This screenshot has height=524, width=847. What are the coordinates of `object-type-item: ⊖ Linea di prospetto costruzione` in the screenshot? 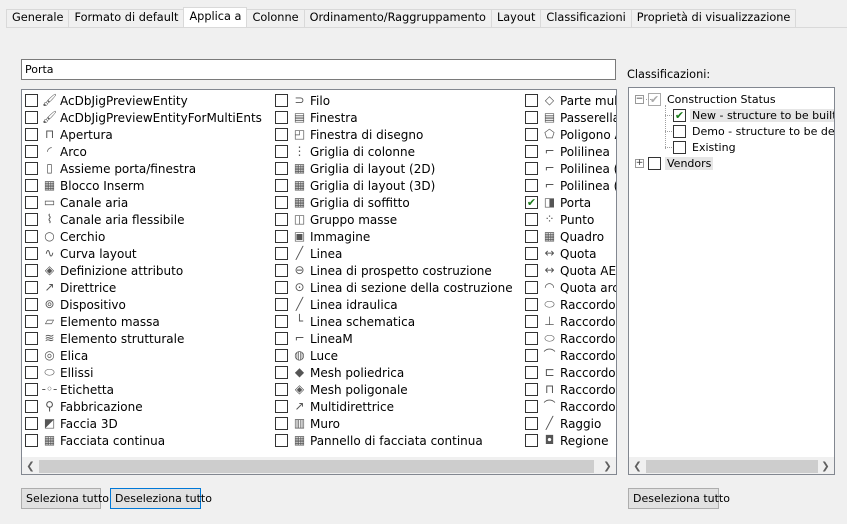 It's located at (394, 270).